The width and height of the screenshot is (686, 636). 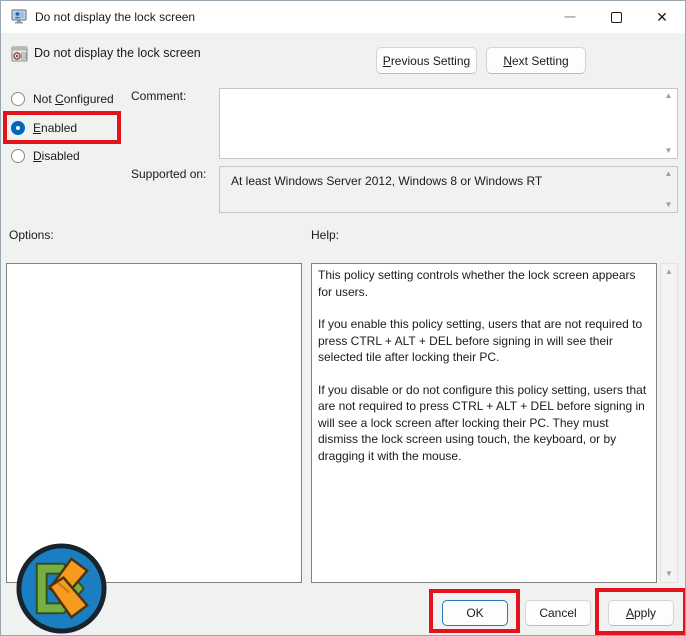 I want to click on radio-label-enabled: Enabled, so click(x=55, y=128).